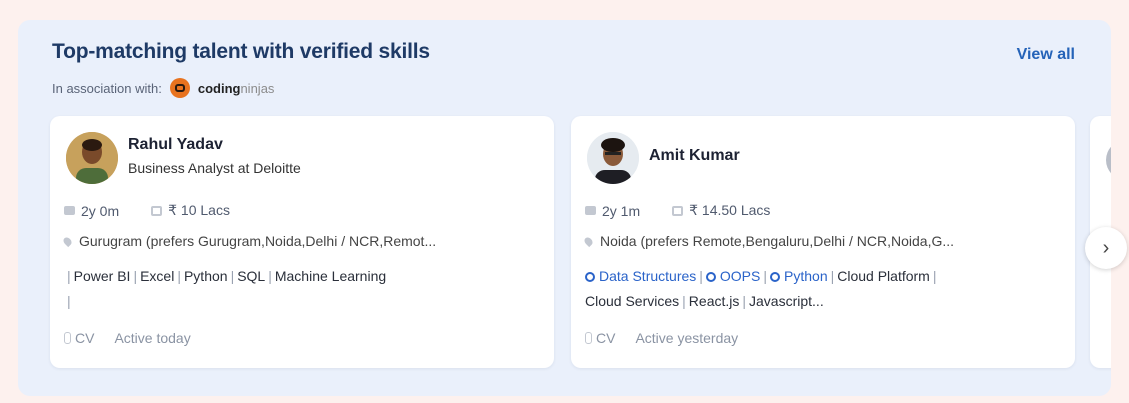  Describe the element at coordinates (199, 210) in the screenshot. I see `salary: ₹ 10 Lacs` at that location.